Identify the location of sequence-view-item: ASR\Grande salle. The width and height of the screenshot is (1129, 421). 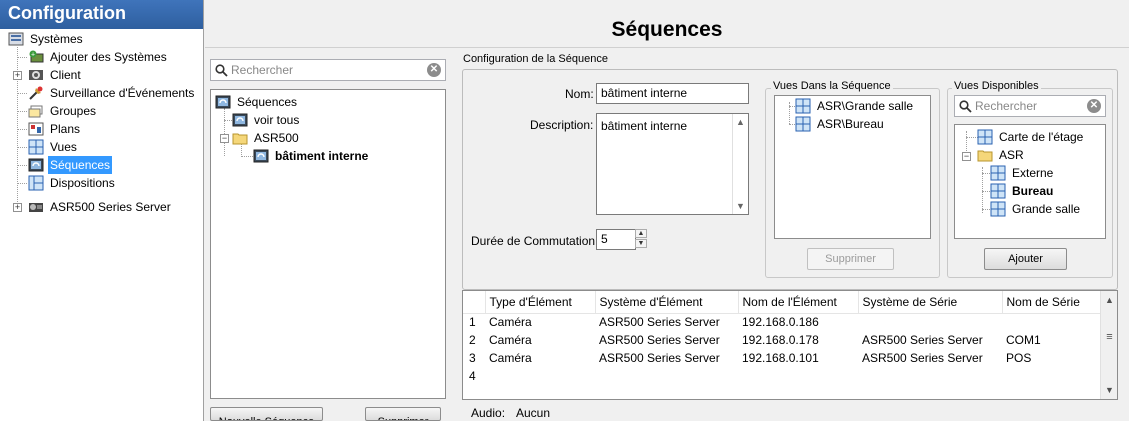
(855, 106).